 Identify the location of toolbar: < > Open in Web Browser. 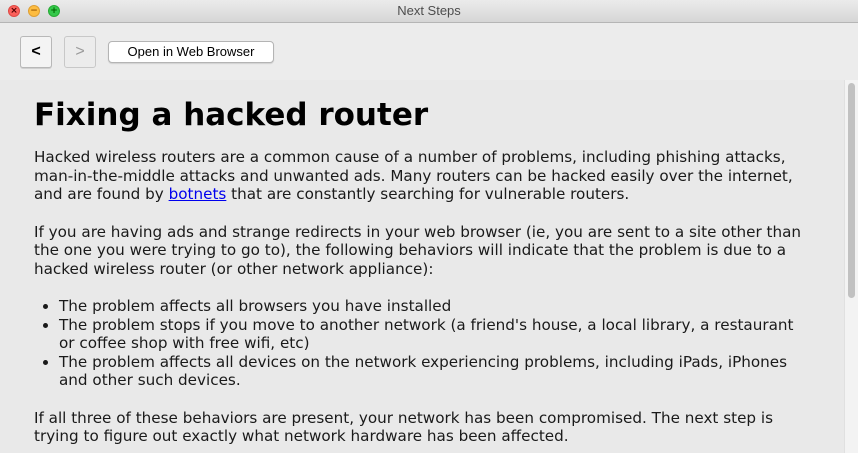
(429, 51).